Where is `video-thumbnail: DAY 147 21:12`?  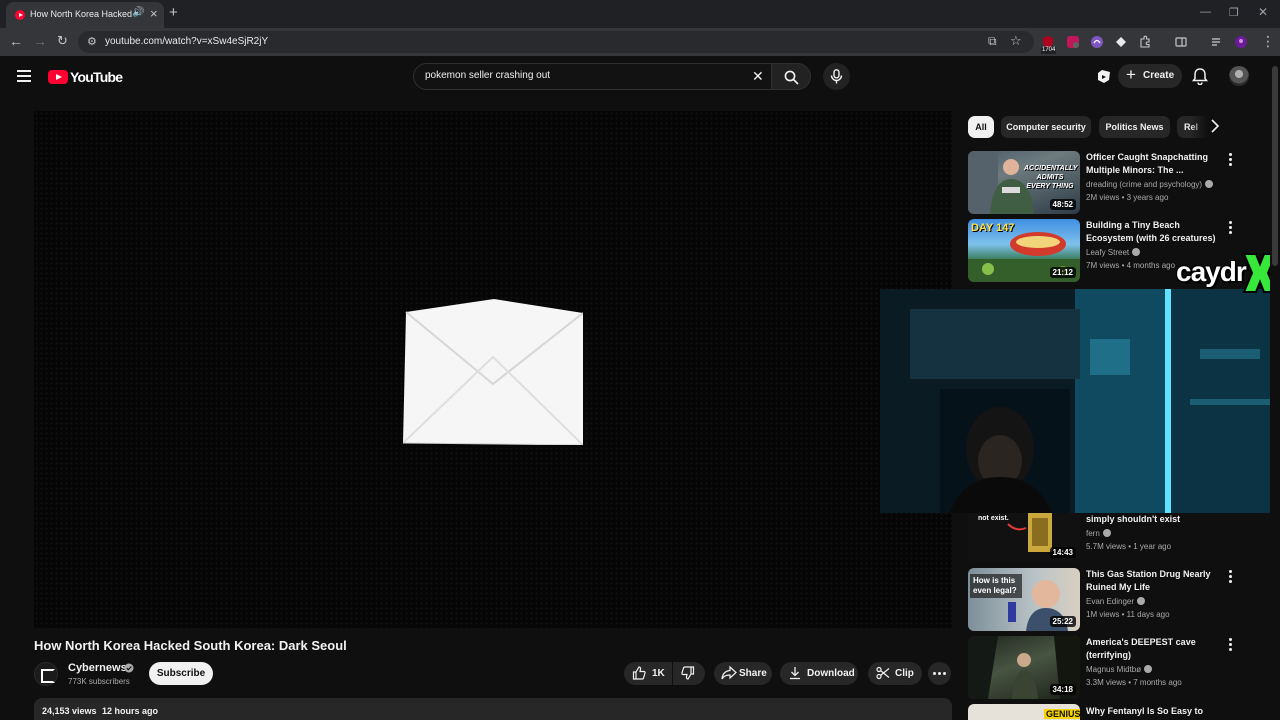 video-thumbnail: DAY 147 21:12 is located at coordinates (1024, 250).